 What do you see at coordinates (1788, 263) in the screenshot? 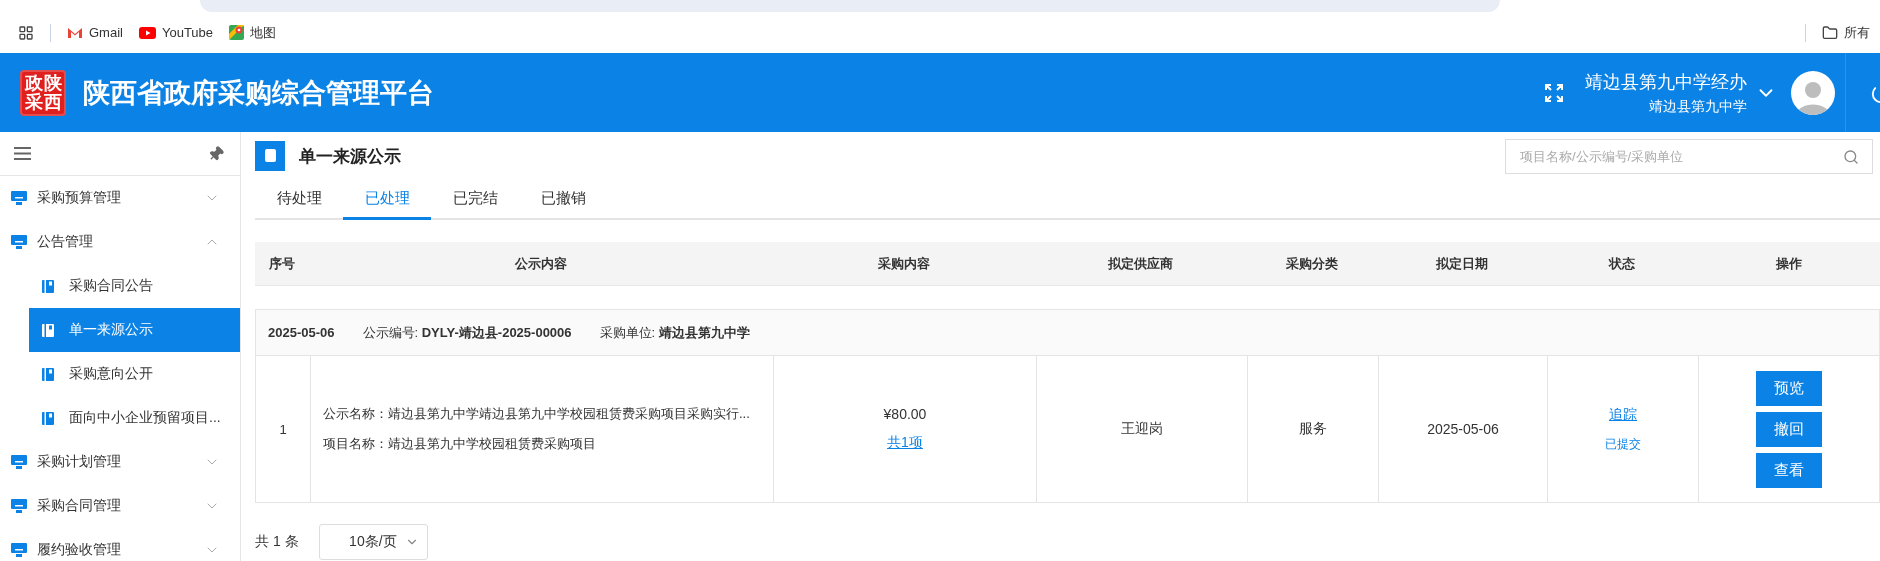
I see `column-header: 操作` at bounding box center [1788, 263].